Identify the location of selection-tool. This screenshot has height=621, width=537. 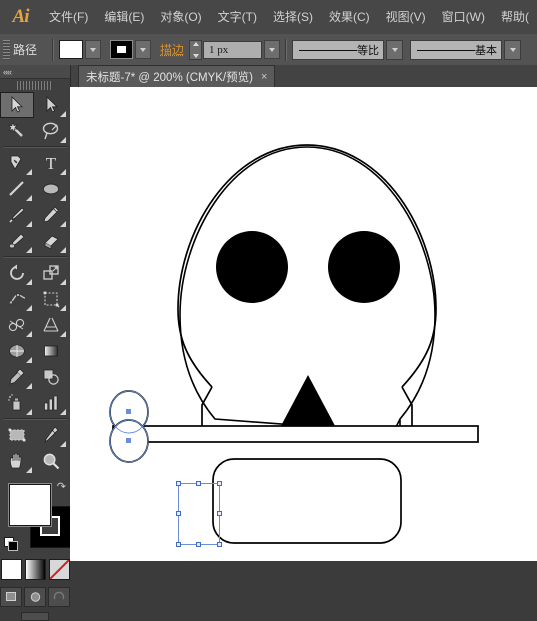
(17, 105).